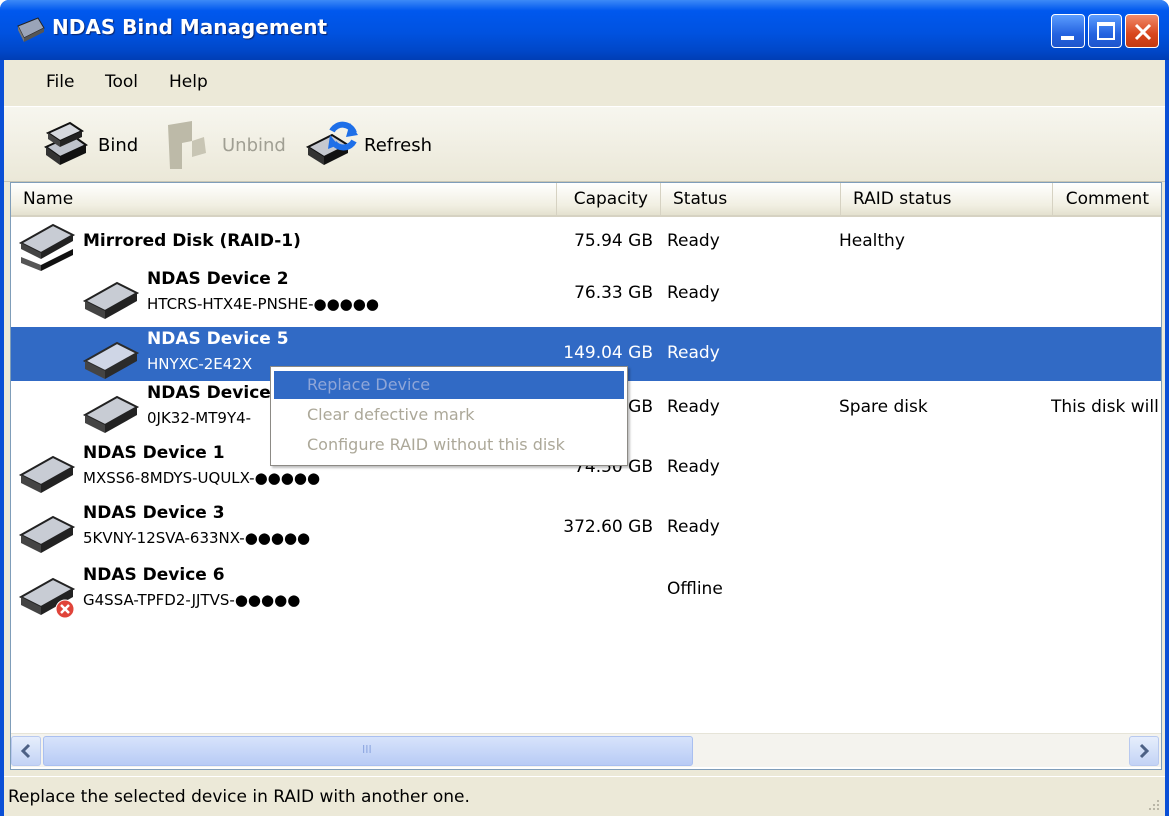 The image size is (1169, 816). What do you see at coordinates (60, 82) in the screenshot?
I see `menu-file: File` at bounding box center [60, 82].